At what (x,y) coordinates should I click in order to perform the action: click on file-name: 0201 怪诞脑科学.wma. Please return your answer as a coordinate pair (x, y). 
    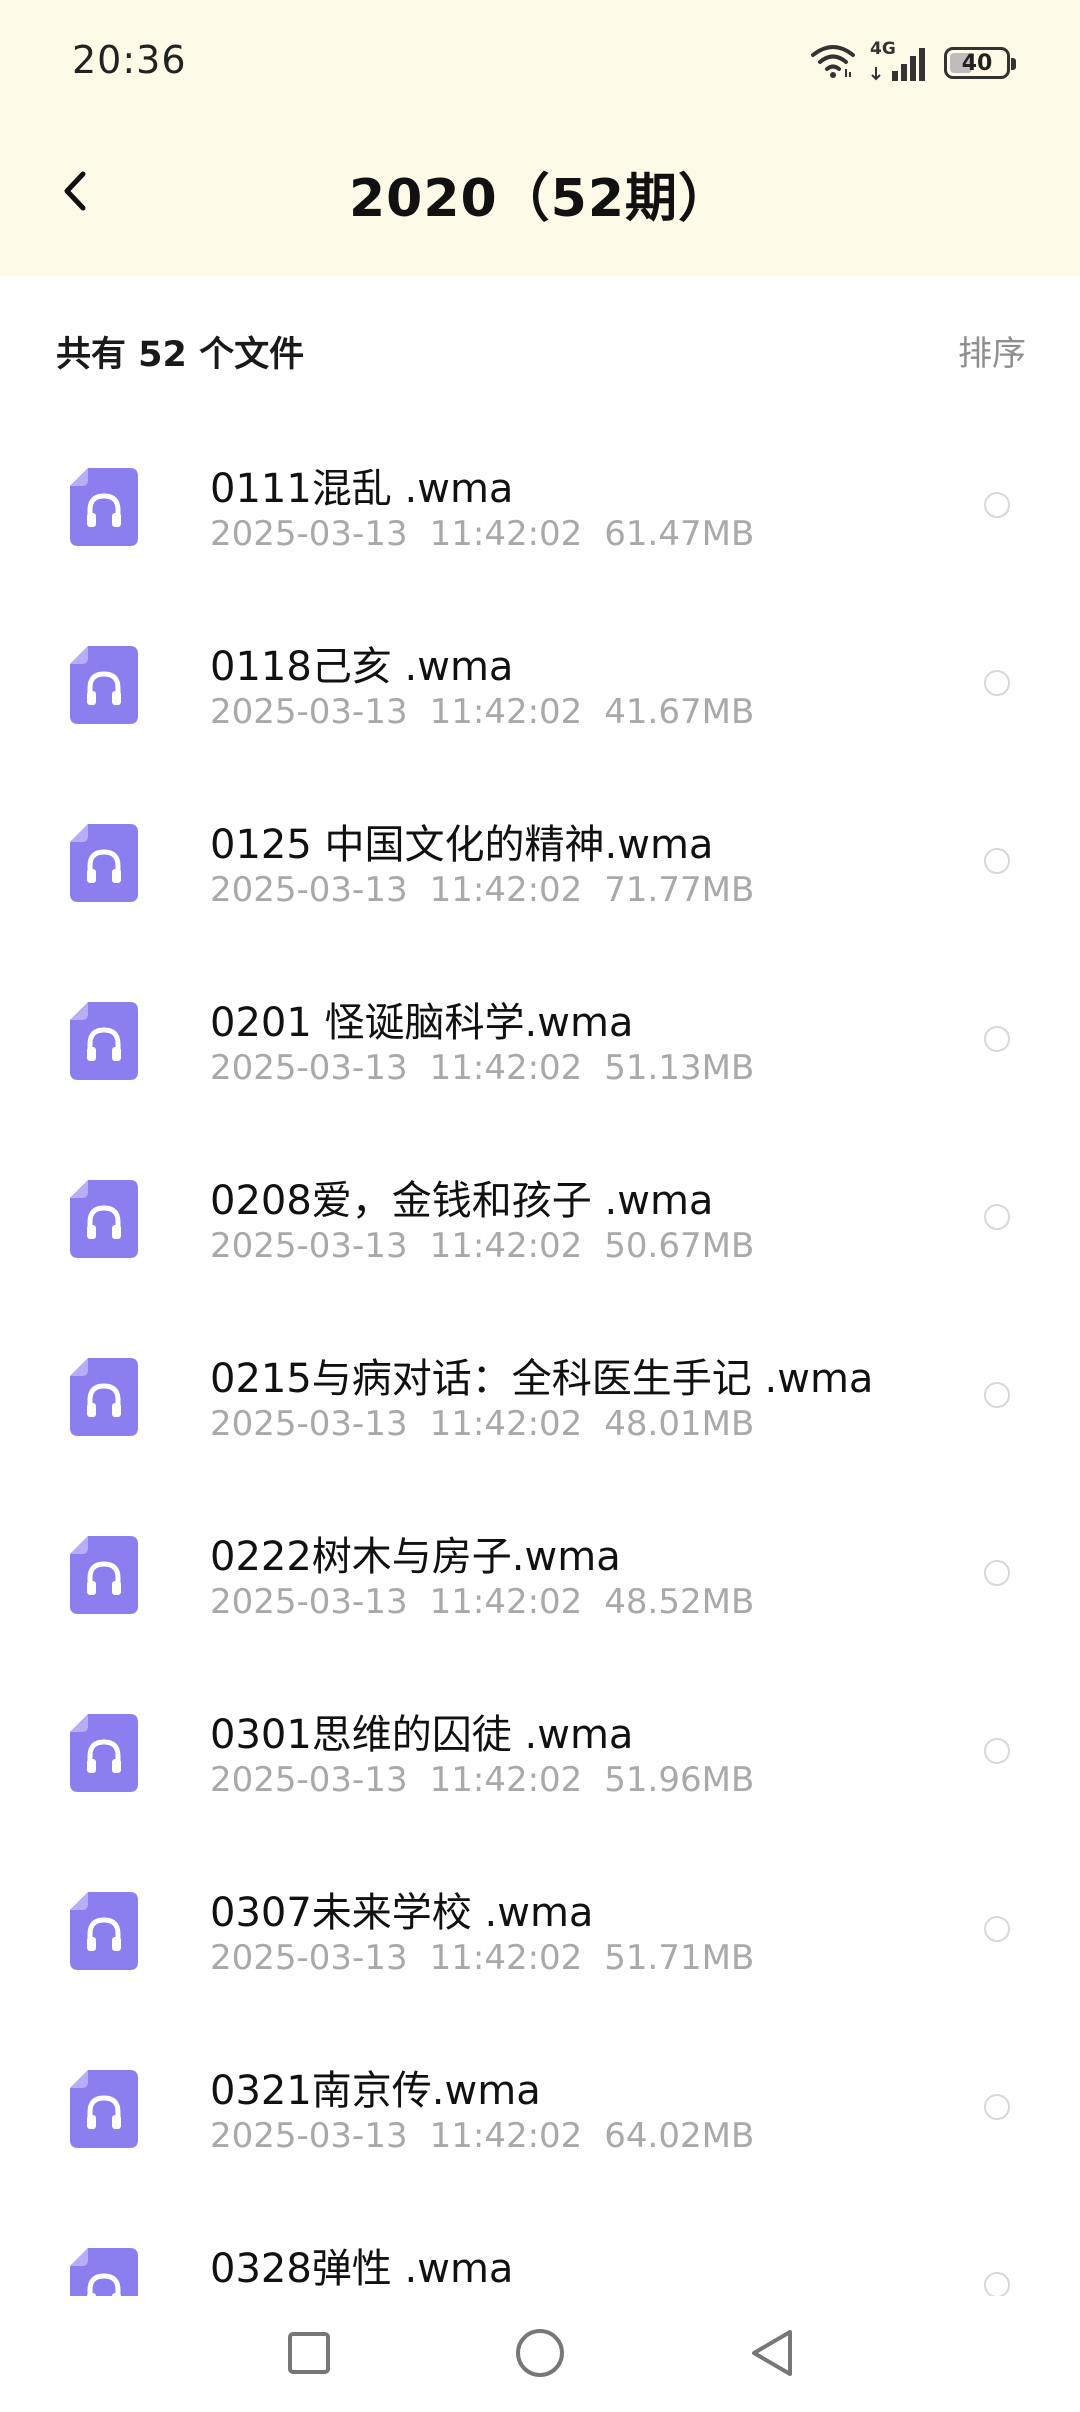
    Looking at the image, I should click on (422, 1023).